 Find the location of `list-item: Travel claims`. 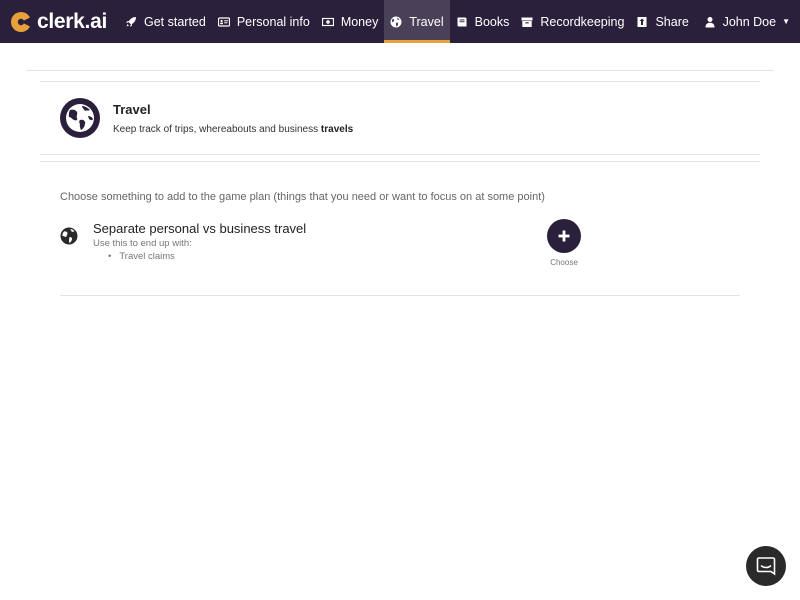

list-item: Travel claims is located at coordinates (141, 256).